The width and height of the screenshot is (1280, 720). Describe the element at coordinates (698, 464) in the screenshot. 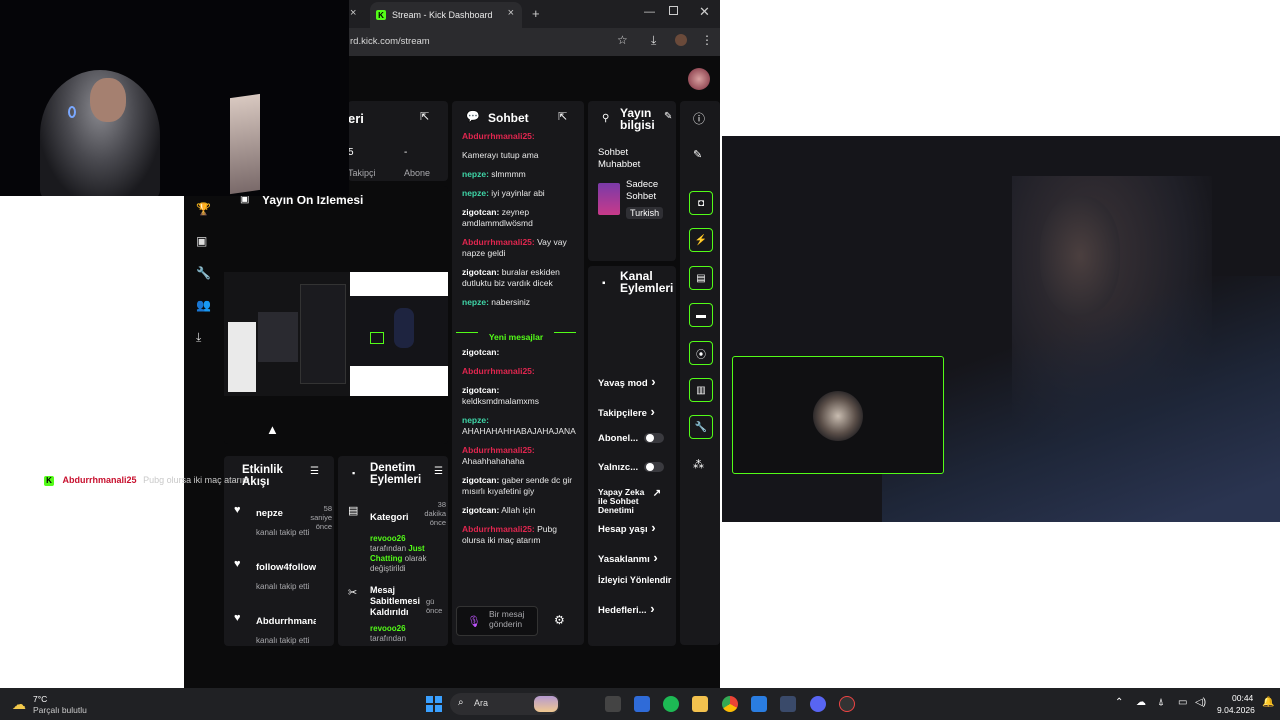

I see `rail-more-icon: ⁂` at that location.